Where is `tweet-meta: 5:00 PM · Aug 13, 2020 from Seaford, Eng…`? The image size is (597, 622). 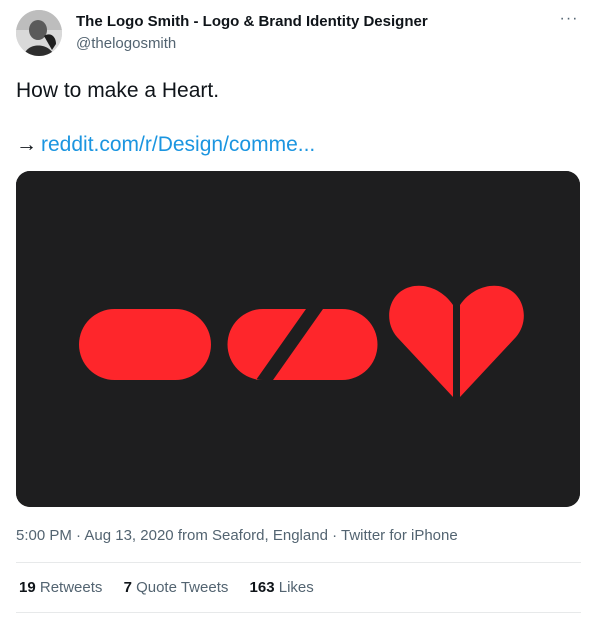 tweet-meta: 5:00 PM · Aug 13, 2020 from Seaford, Eng… is located at coordinates (237, 536).